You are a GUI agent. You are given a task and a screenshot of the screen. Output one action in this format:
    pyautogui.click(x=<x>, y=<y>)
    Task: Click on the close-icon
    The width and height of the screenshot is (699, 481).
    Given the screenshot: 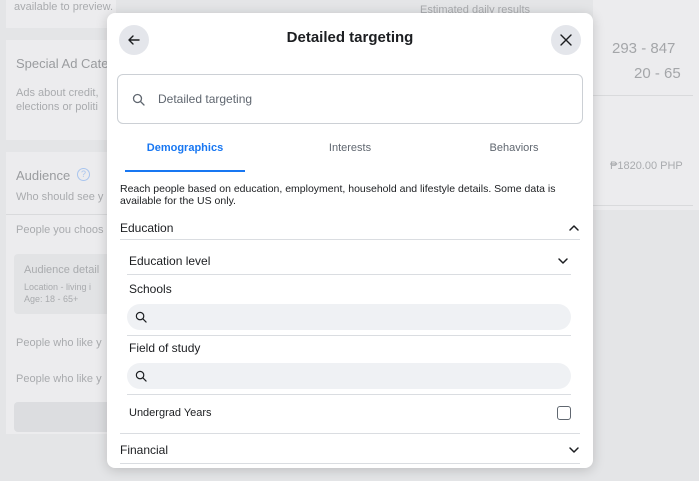 What is the action you would take?
    pyautogui.click(x=566, y=40)
    